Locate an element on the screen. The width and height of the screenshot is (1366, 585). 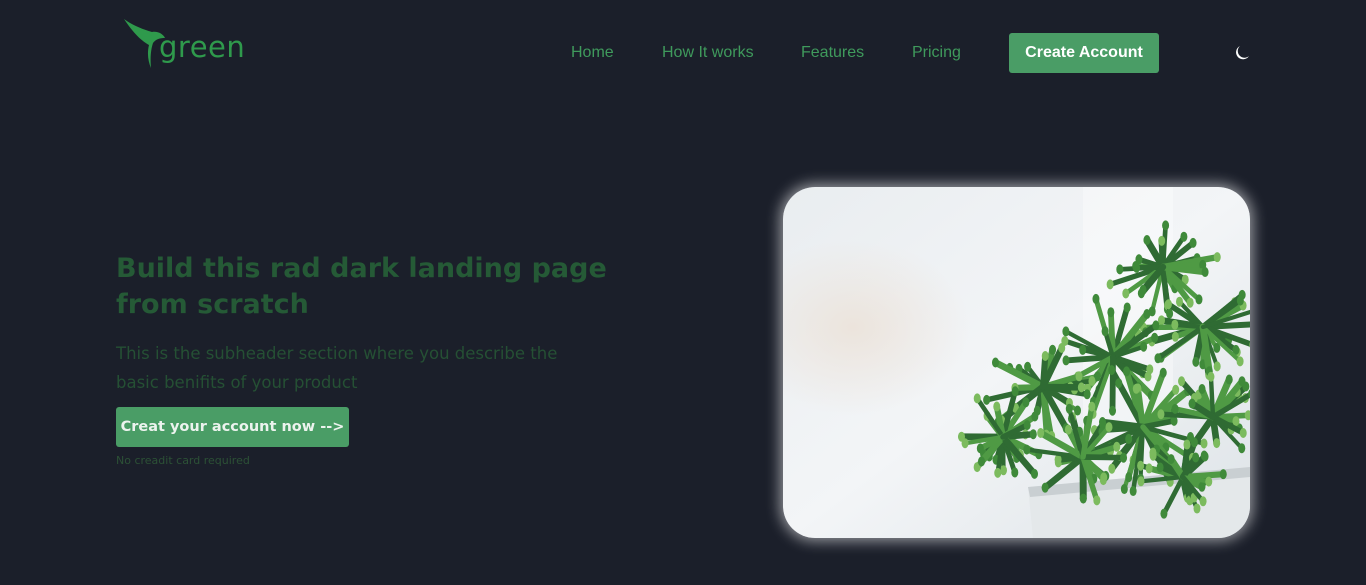
nav-home: Home is located at coordinates (592, 53).